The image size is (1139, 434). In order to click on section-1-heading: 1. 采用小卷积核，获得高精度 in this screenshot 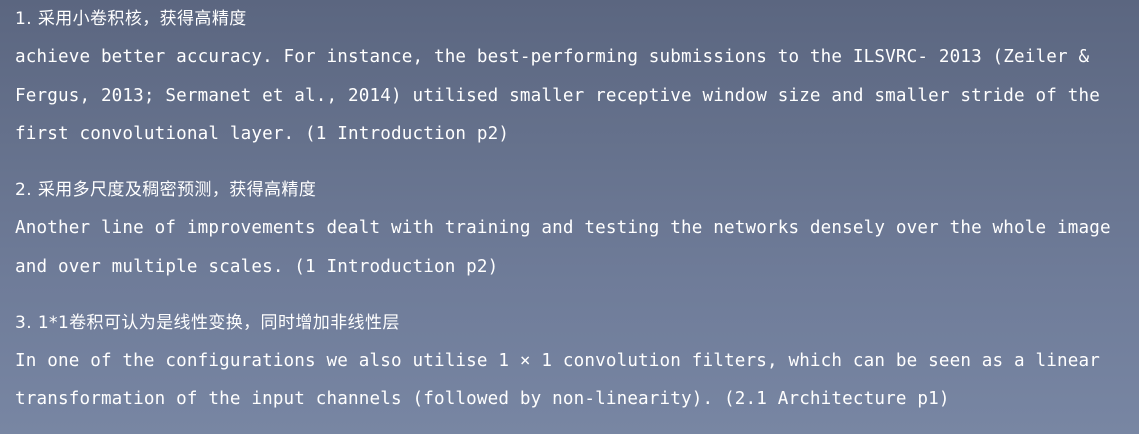, I will do `click(131, 19)`.